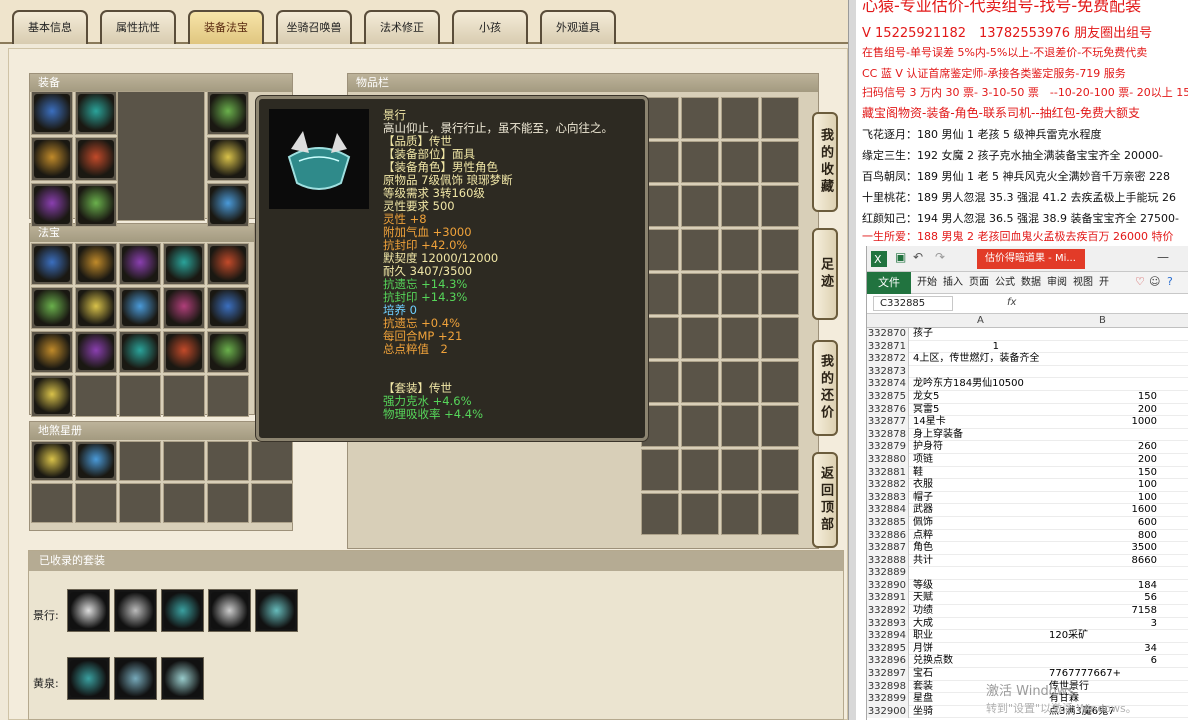 The height and width of the screenshot is (720, 1188). Describe the element at coordinates (980, 523) in the screenshot. I see `cell-a: 佩饰` at that location.